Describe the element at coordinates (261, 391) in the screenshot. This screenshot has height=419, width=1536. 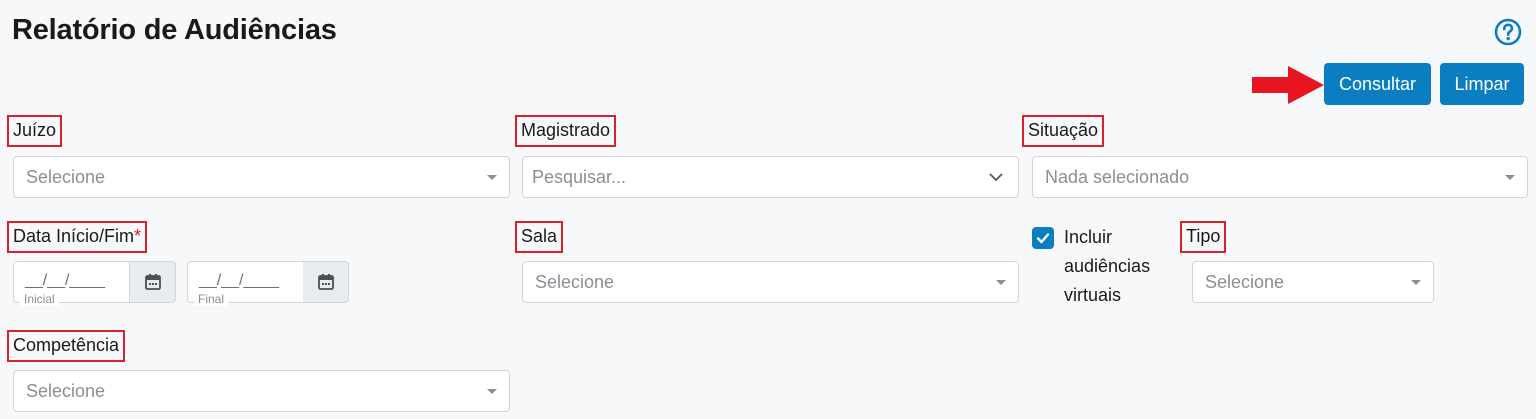
I see `competencia-select: Selecione` at that location.